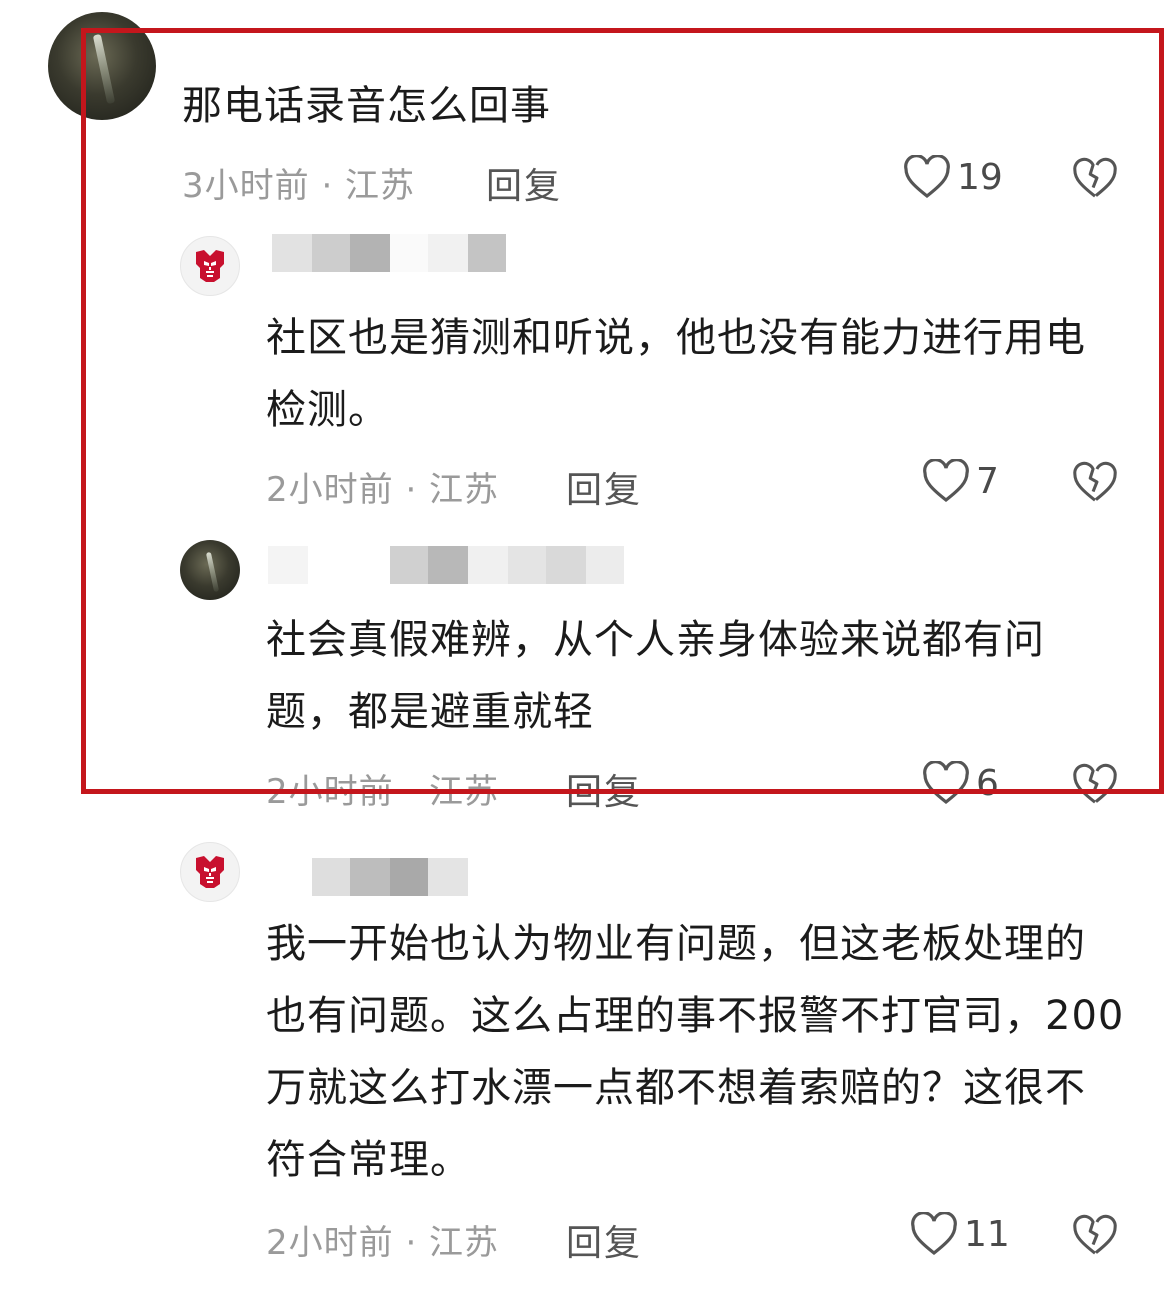 The height and width of the screenshot is (1294, 1170). I want to click on like-button: 19, so click(953, 177).